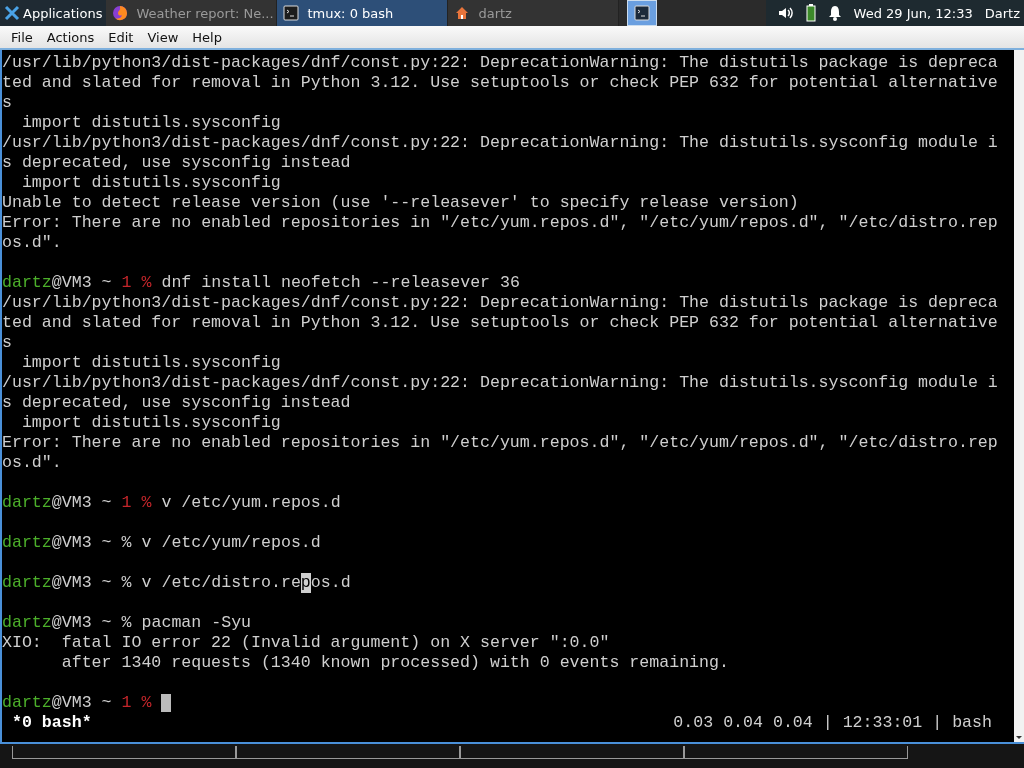  Describe the element at coordinates (22, 37) in the screenshot. I see `menu-item: File` at that location.